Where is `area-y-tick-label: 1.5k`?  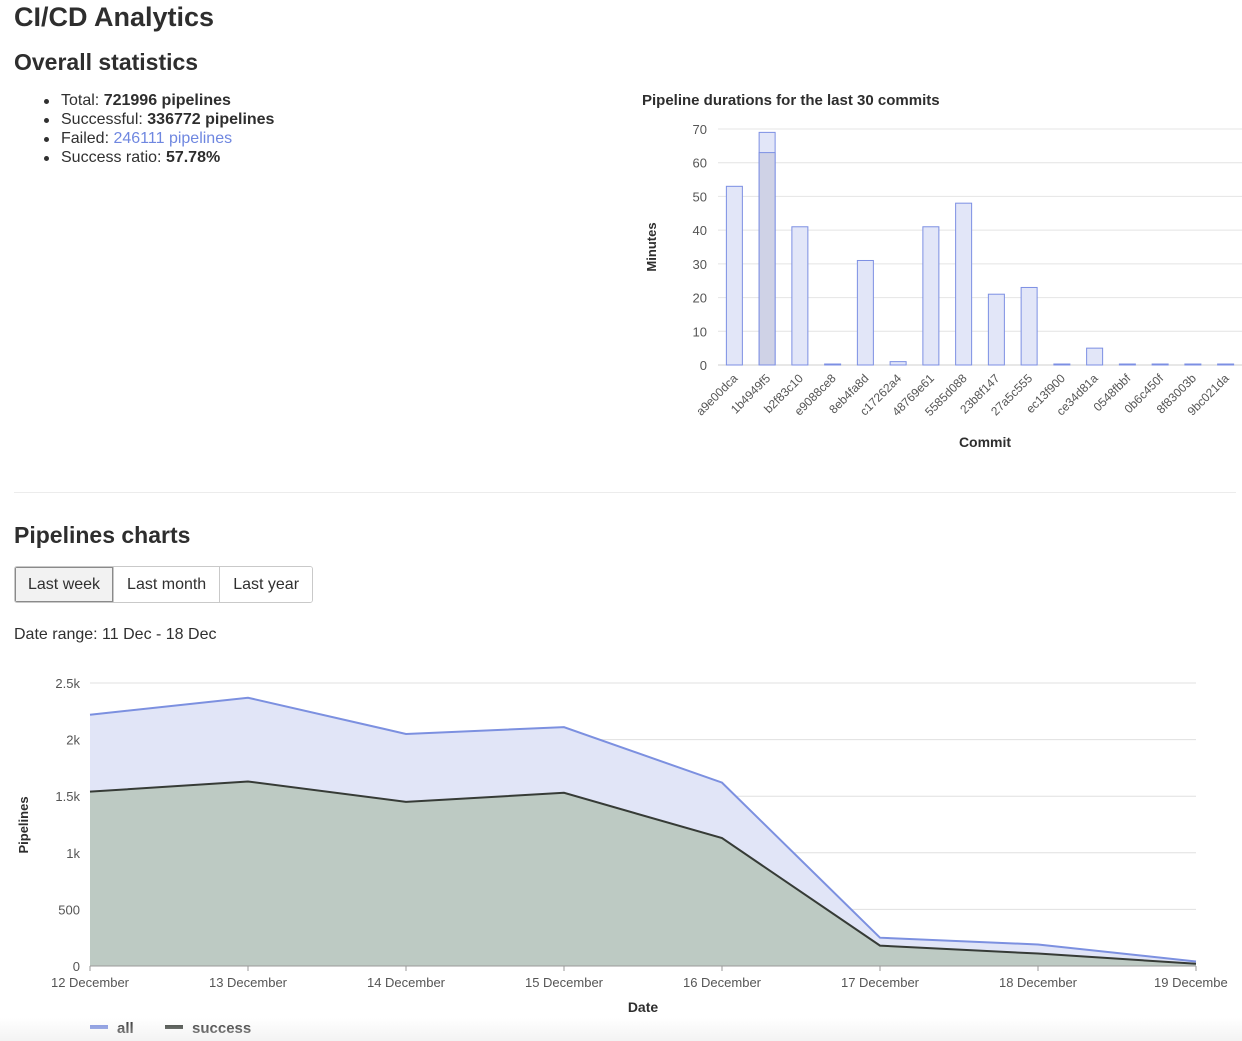 area-y-tick-label: 1.5k is located at coordinates (67, 796).